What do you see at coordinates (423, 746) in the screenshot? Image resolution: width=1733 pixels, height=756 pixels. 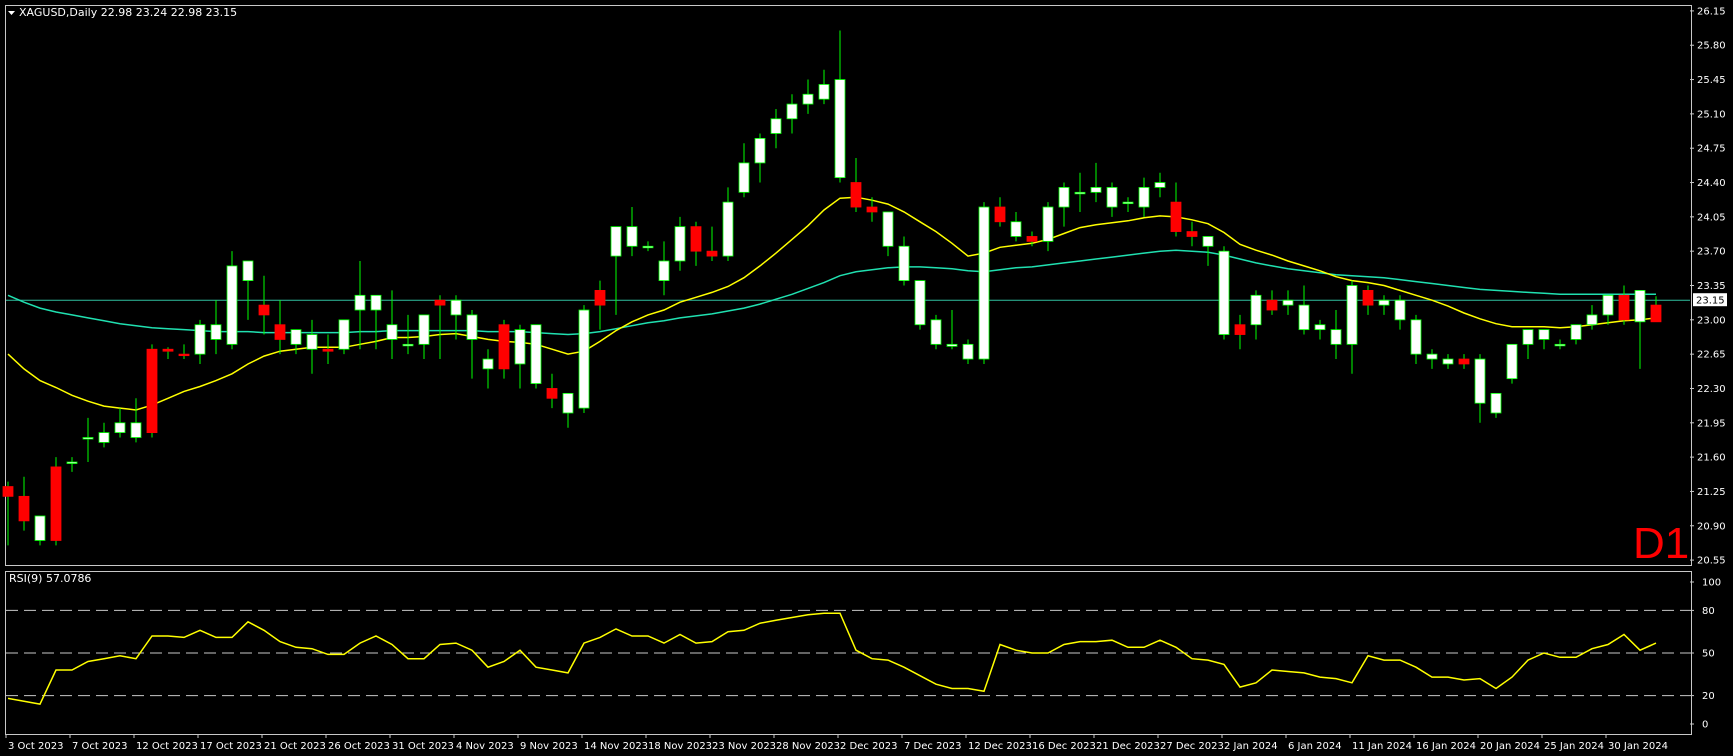 I see `date-axis-label: 31 Oct 2023` at bounding box center [423, 746].